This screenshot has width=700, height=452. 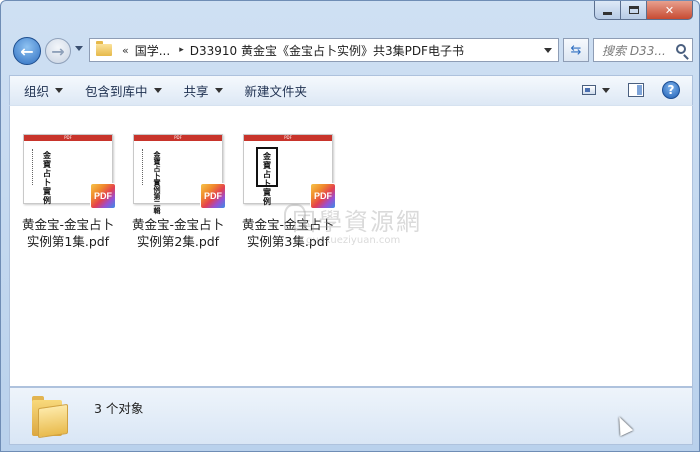 What do you see at coordinates (68, 241) in the screenshot?
I see `file-name-line2: 实例第1集.pdf` at bounding box center [68, 241].